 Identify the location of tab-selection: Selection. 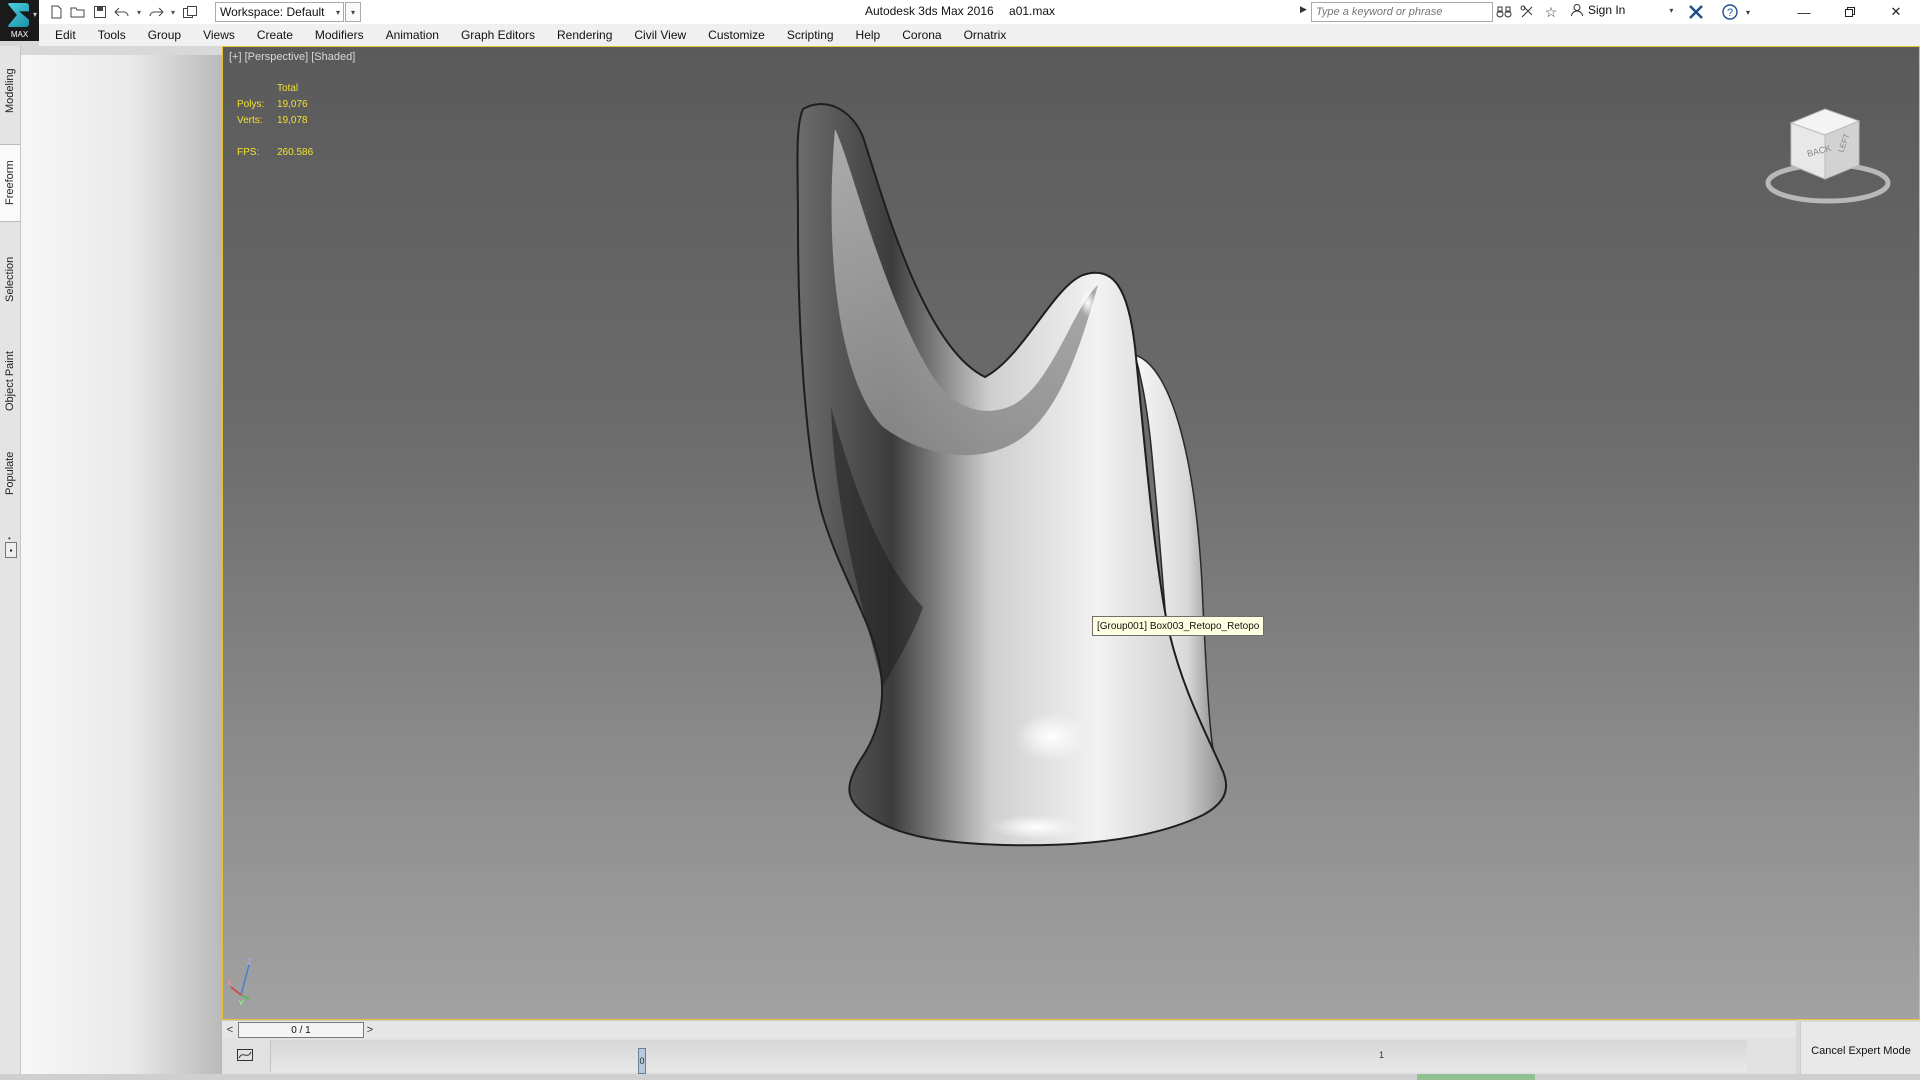
(10, 279).